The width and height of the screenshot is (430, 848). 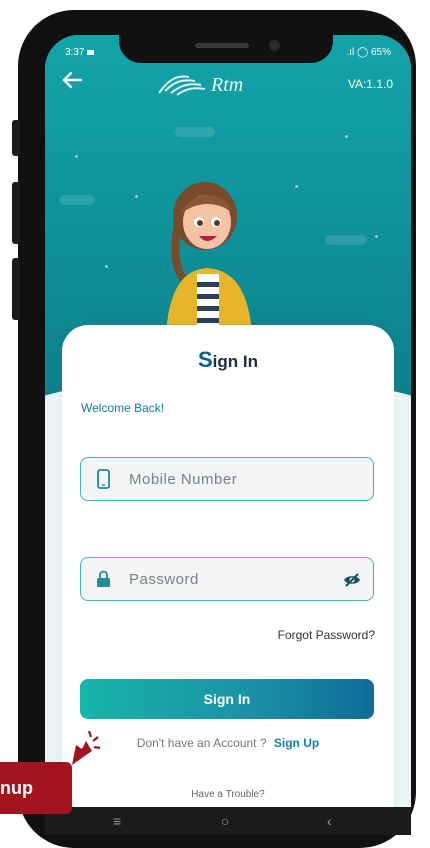 What do you see at coordinates (296, 743) in the screenshot?
I see `signup-link: Sign Up` at bounding box center [296, 743].